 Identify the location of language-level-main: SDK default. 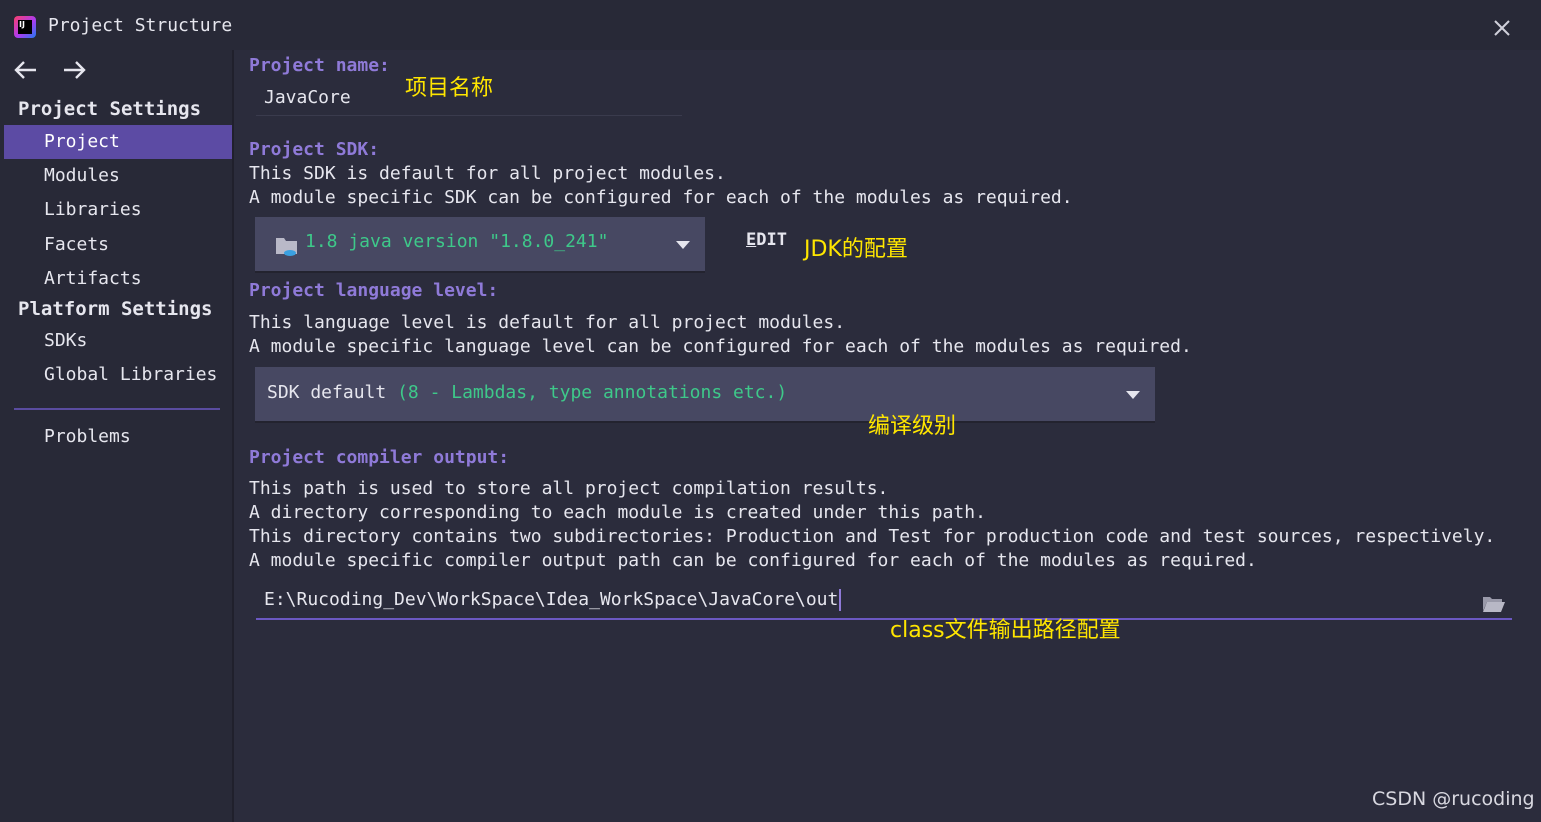
(327, 392).